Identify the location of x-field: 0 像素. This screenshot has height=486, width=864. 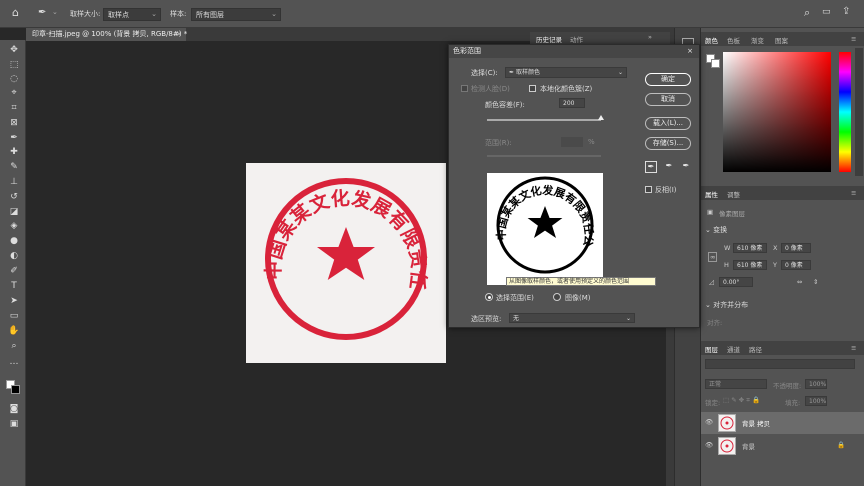
(796, 248).